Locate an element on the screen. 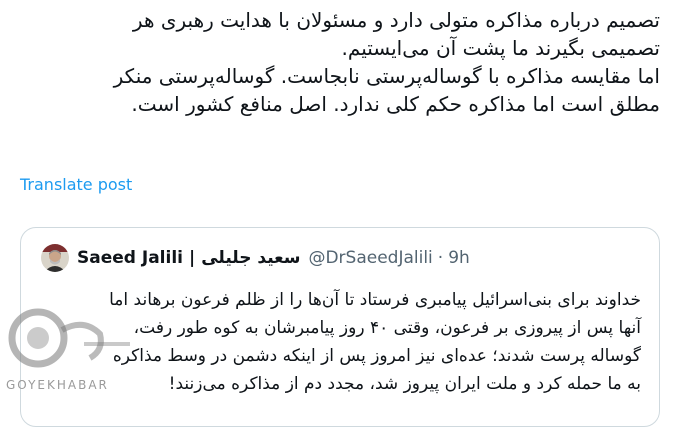 This screenshot has width=680, height=427. post-time: 9h is located at coordinates (459, 258).